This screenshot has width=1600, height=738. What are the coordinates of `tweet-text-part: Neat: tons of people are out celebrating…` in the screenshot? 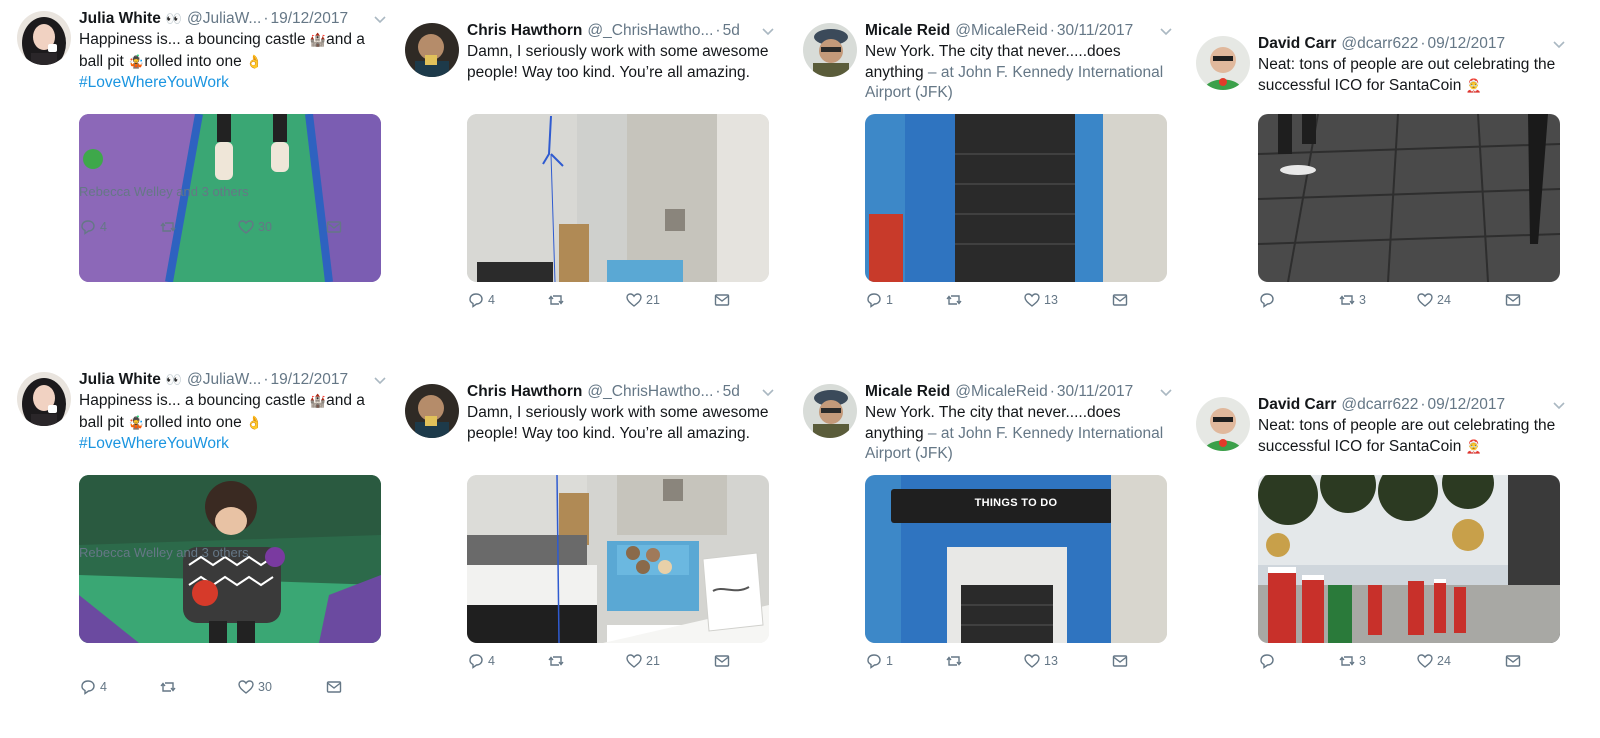 It's located at (1407, 75).